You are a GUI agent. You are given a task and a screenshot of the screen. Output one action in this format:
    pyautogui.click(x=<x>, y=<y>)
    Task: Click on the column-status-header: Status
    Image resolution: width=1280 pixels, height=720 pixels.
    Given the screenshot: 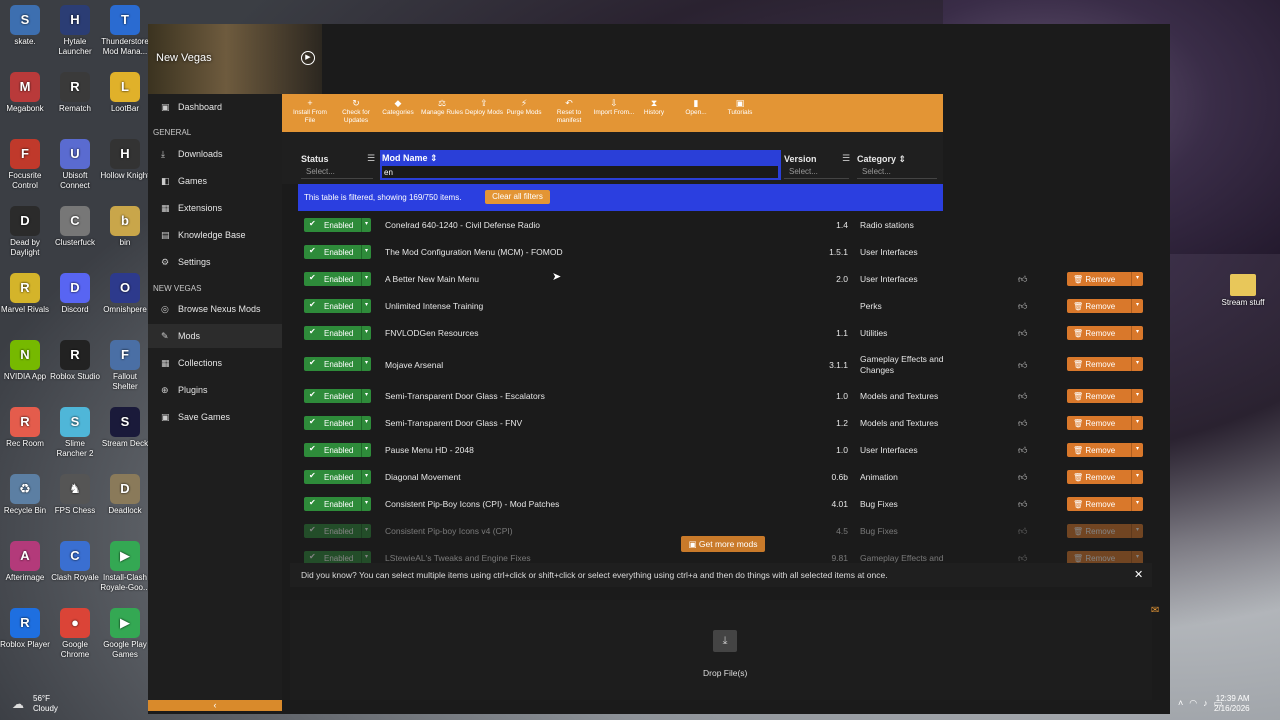 What is the action you would take?
    pyautogui.click(x=315, y=159)
    